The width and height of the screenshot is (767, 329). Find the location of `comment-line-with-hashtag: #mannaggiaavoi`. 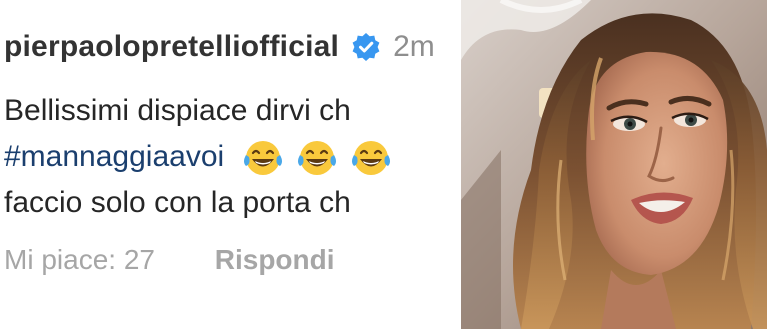

comment-line-with-hashtag: #mannaggiaavoi is located at coordinates (232, 157).